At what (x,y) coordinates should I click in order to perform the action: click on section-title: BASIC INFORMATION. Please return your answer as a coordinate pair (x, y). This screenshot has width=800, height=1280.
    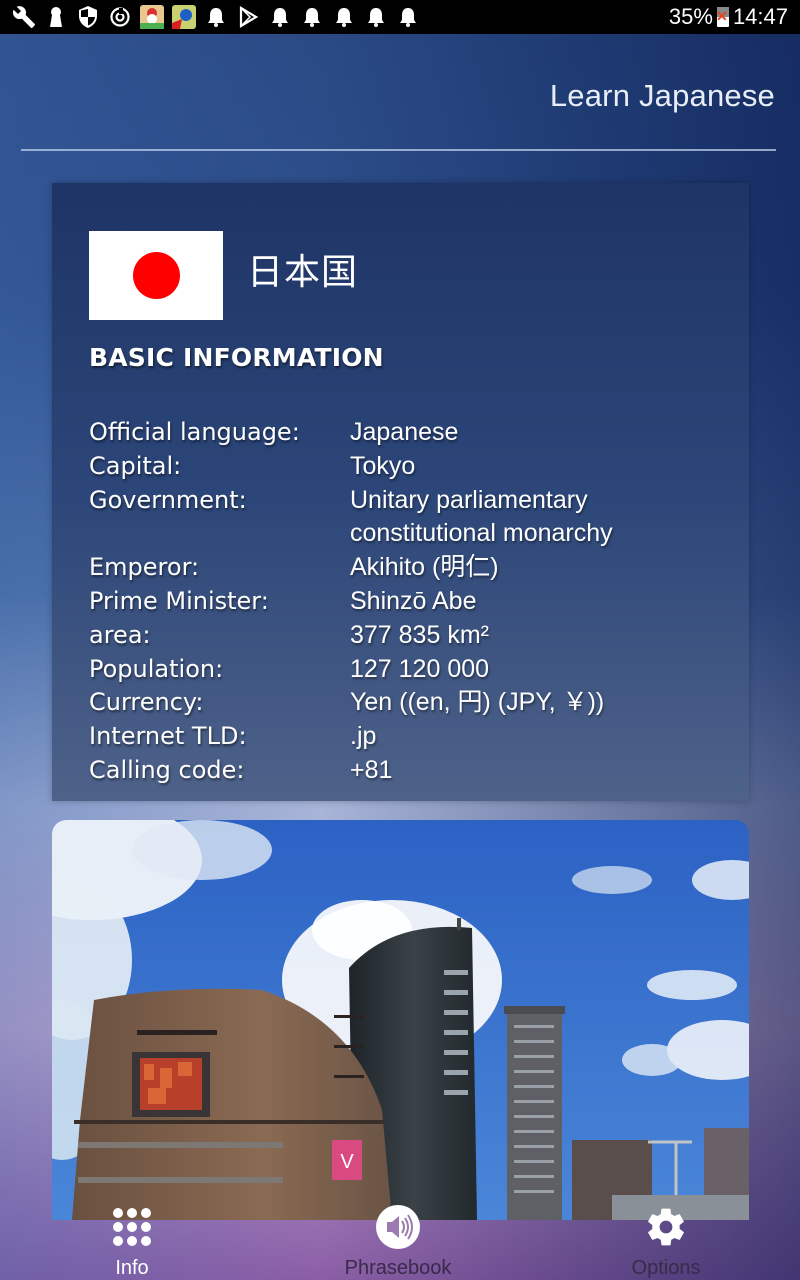
    Looking at the image, I should click on (236, 357).